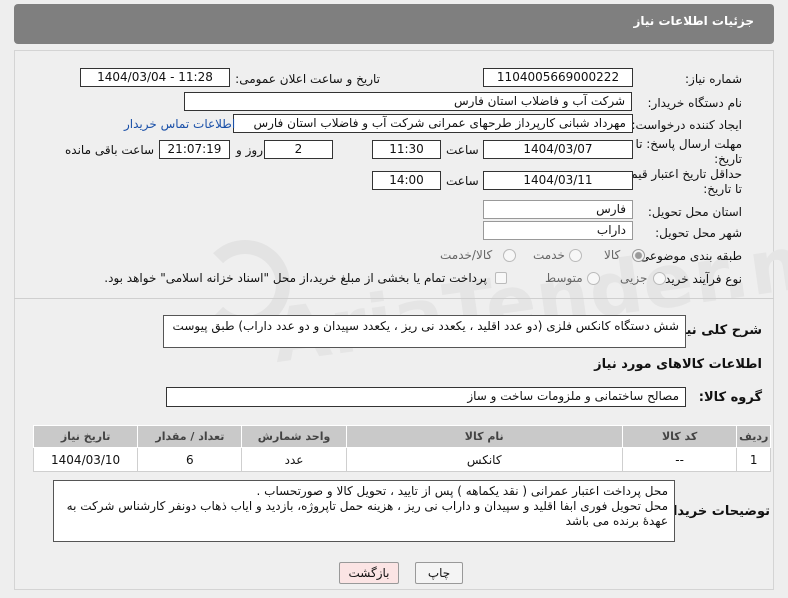 This screenshot has height=598, width=788. What do you see at coordinates (406, 149) in the screenshot?
I see `deadline-time-field: 11:30` at bounding box center [406, 149].